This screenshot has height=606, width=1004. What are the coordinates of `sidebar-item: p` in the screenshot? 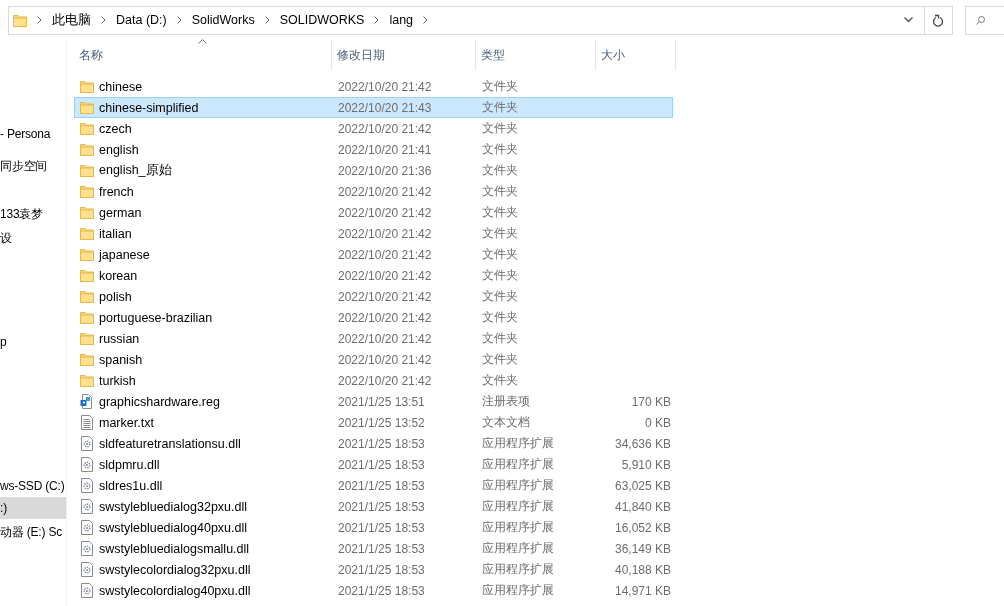 It's located at (33, 342).